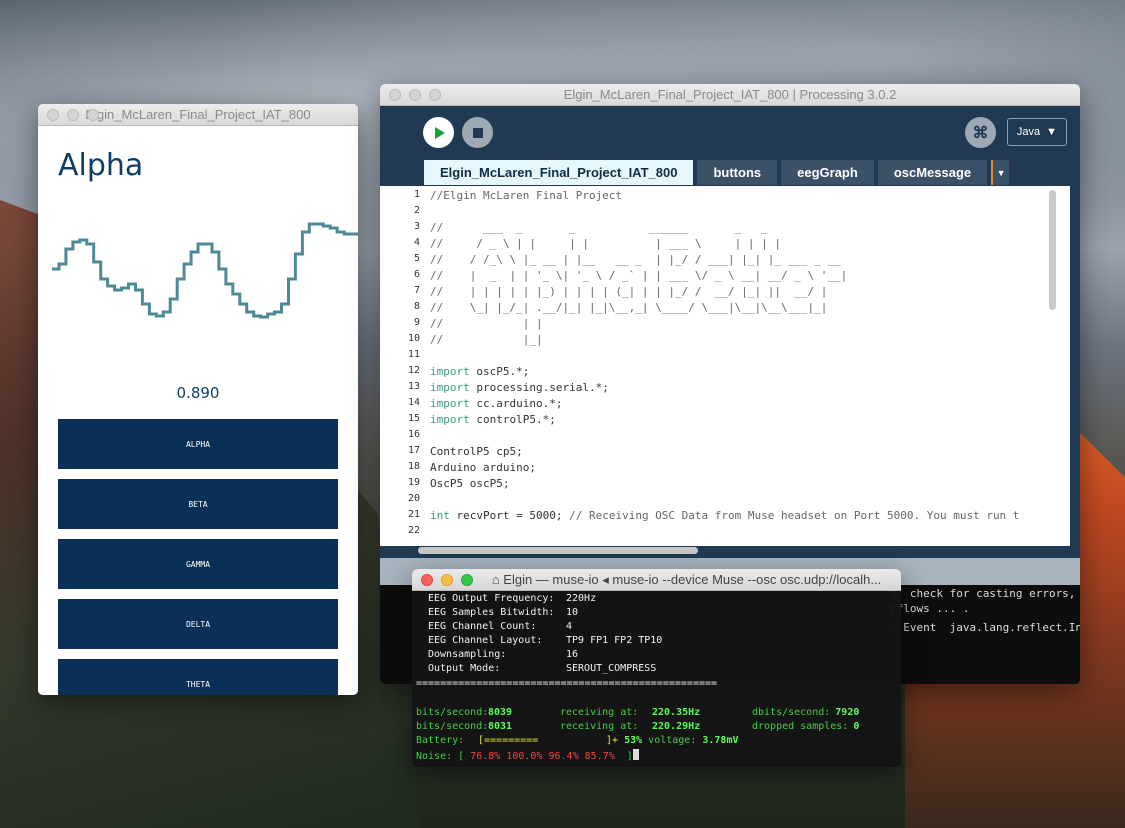 This screenshot has height=828, width=1125. I want to click on sketch-window-title: Elgin_McLaren_Final_Project_IAT_800, so click(198, 114).